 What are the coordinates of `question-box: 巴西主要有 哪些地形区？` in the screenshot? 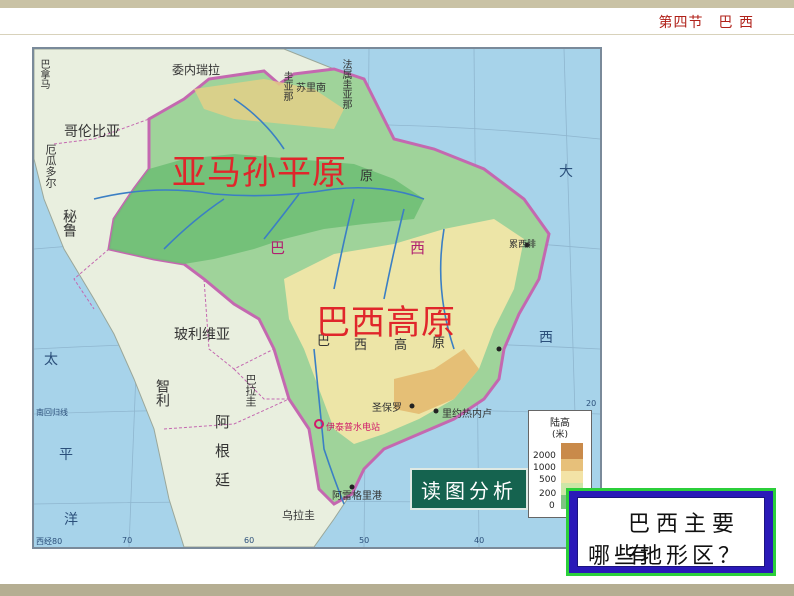 It's located at (671, 532).